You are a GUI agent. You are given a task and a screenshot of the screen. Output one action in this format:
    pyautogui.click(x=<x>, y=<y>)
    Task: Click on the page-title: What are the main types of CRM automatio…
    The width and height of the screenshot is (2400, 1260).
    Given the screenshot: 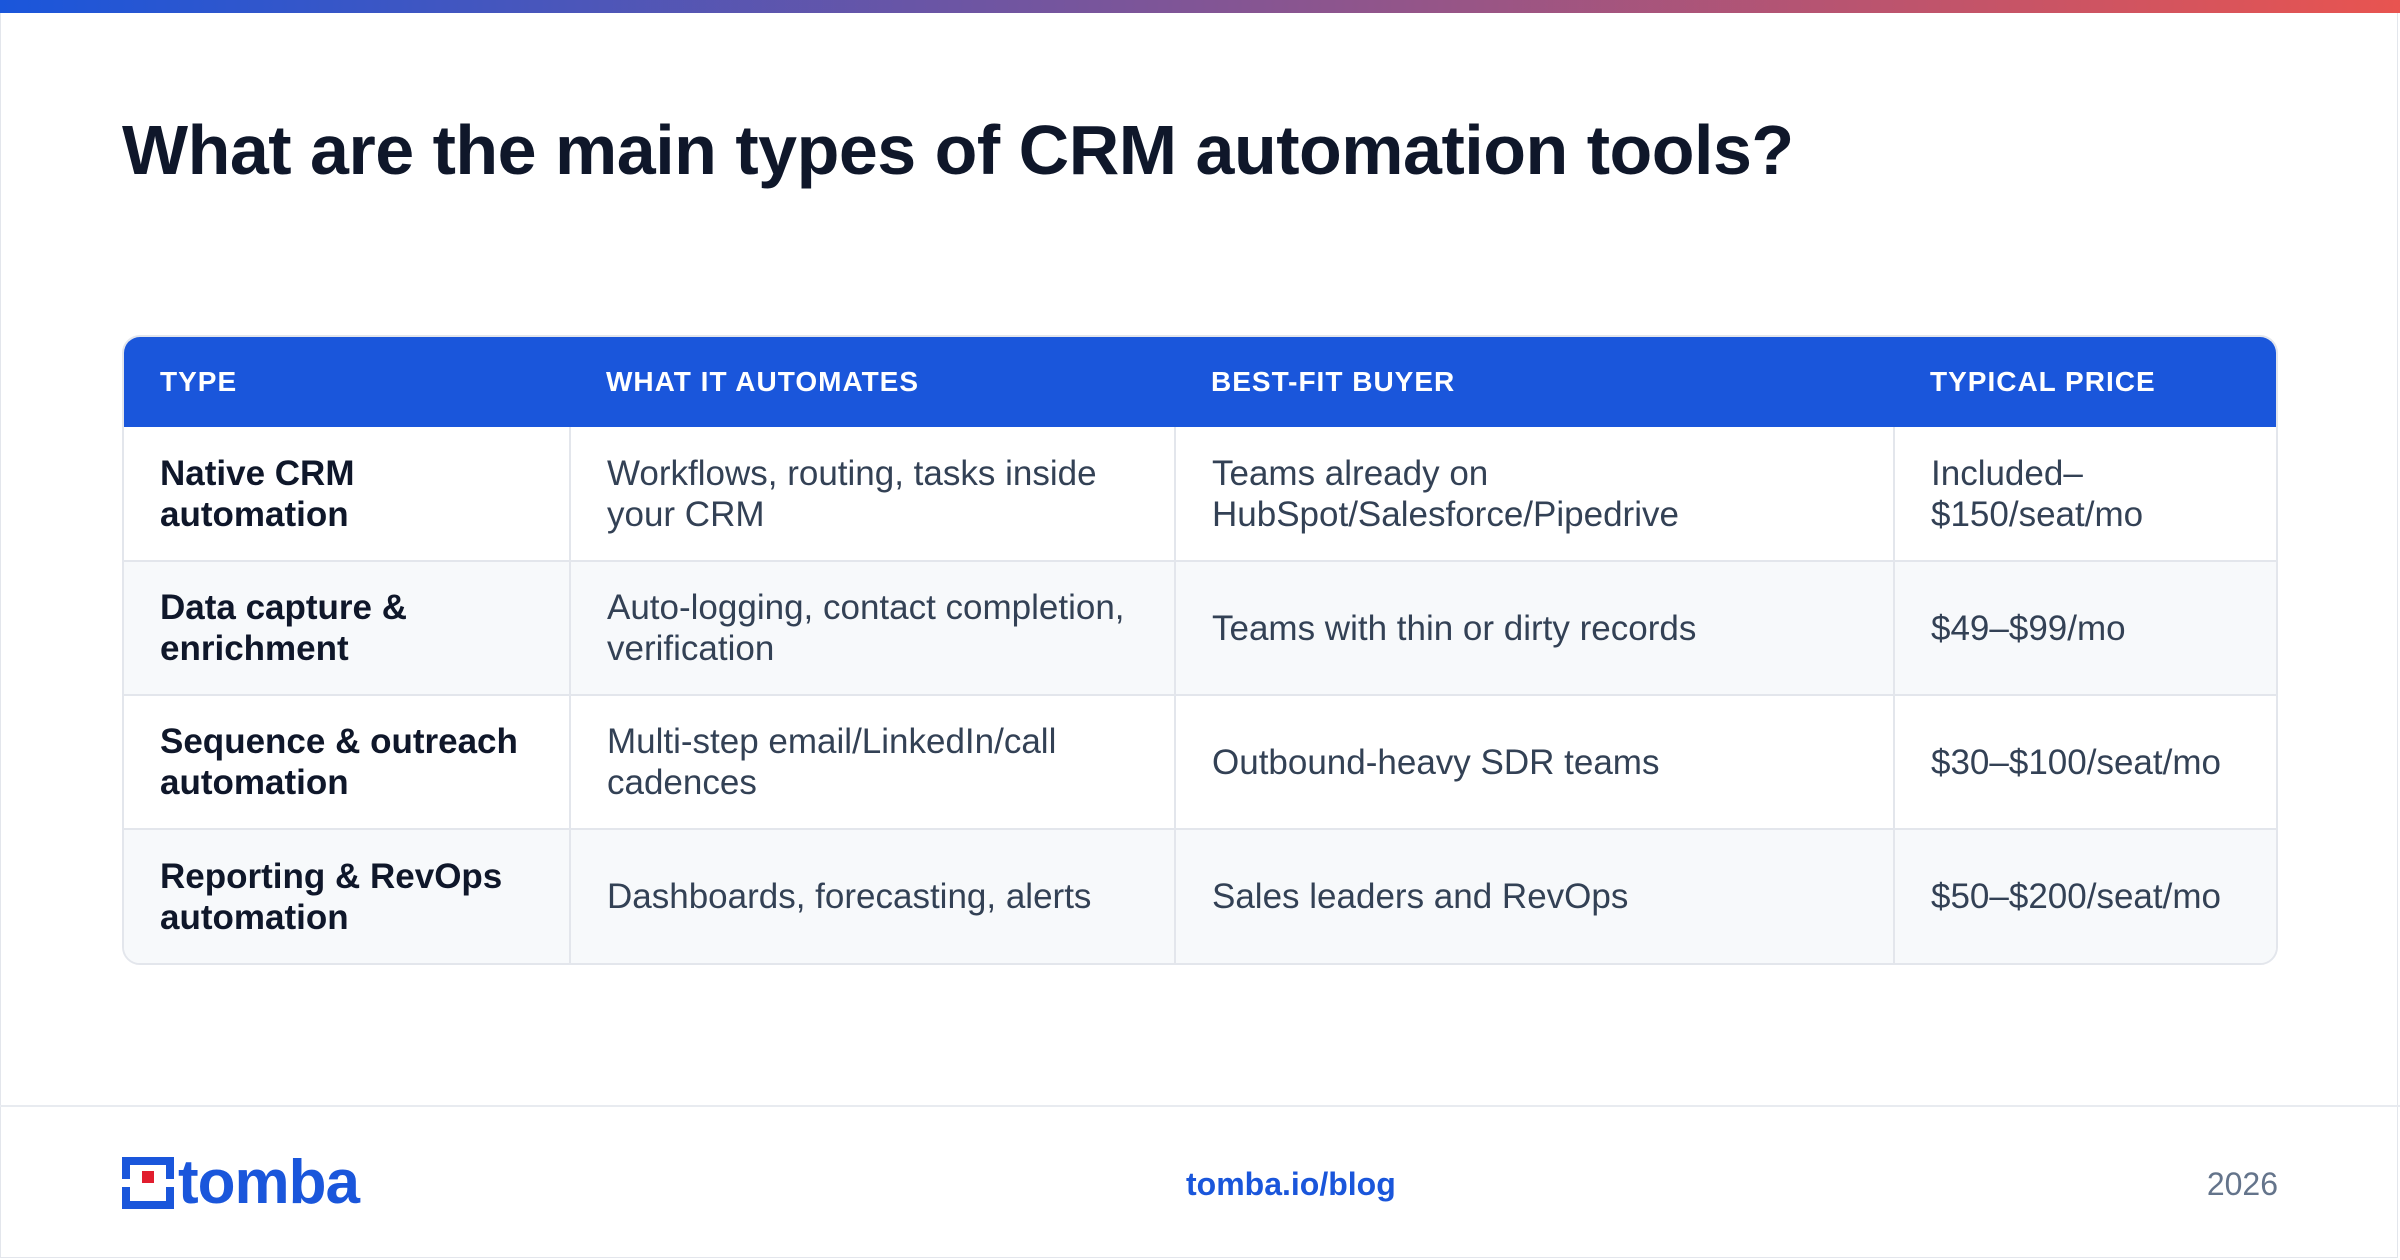 What is the action you would take?
    pyautogui.click(x=958, y=150)
    